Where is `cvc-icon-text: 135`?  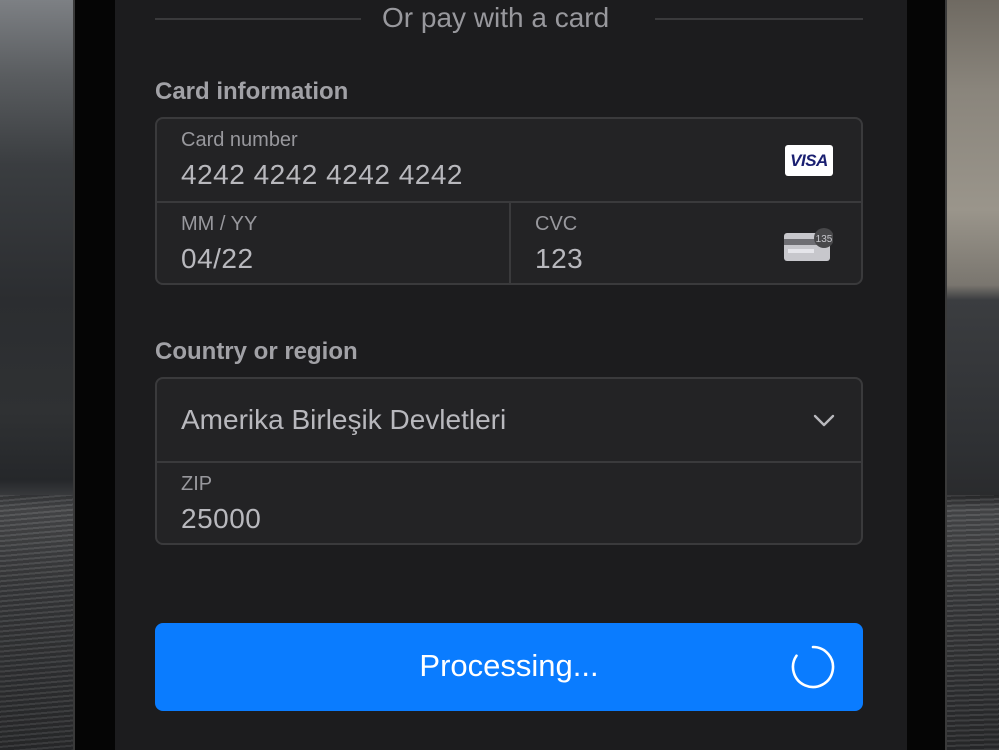 cvc-icon-text: 135 is located at coordinates (824, 239).